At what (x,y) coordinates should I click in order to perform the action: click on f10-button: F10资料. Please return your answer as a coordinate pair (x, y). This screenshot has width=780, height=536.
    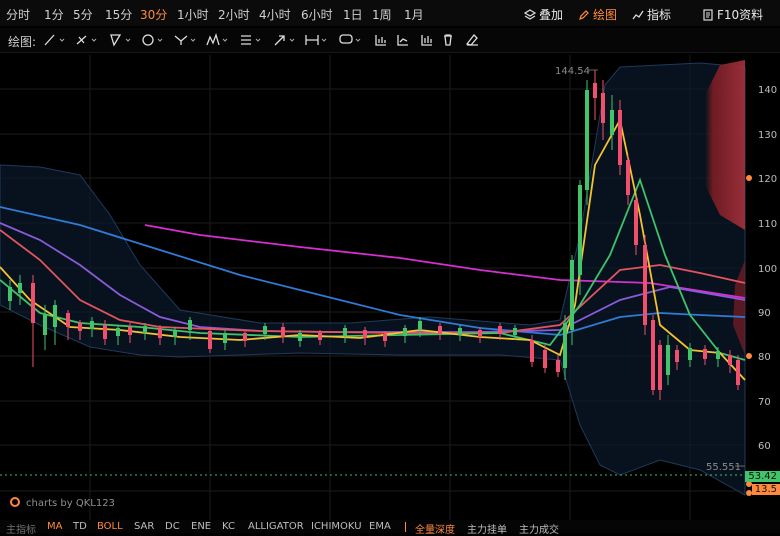
    Looking at the image, I should click on (732, 14).